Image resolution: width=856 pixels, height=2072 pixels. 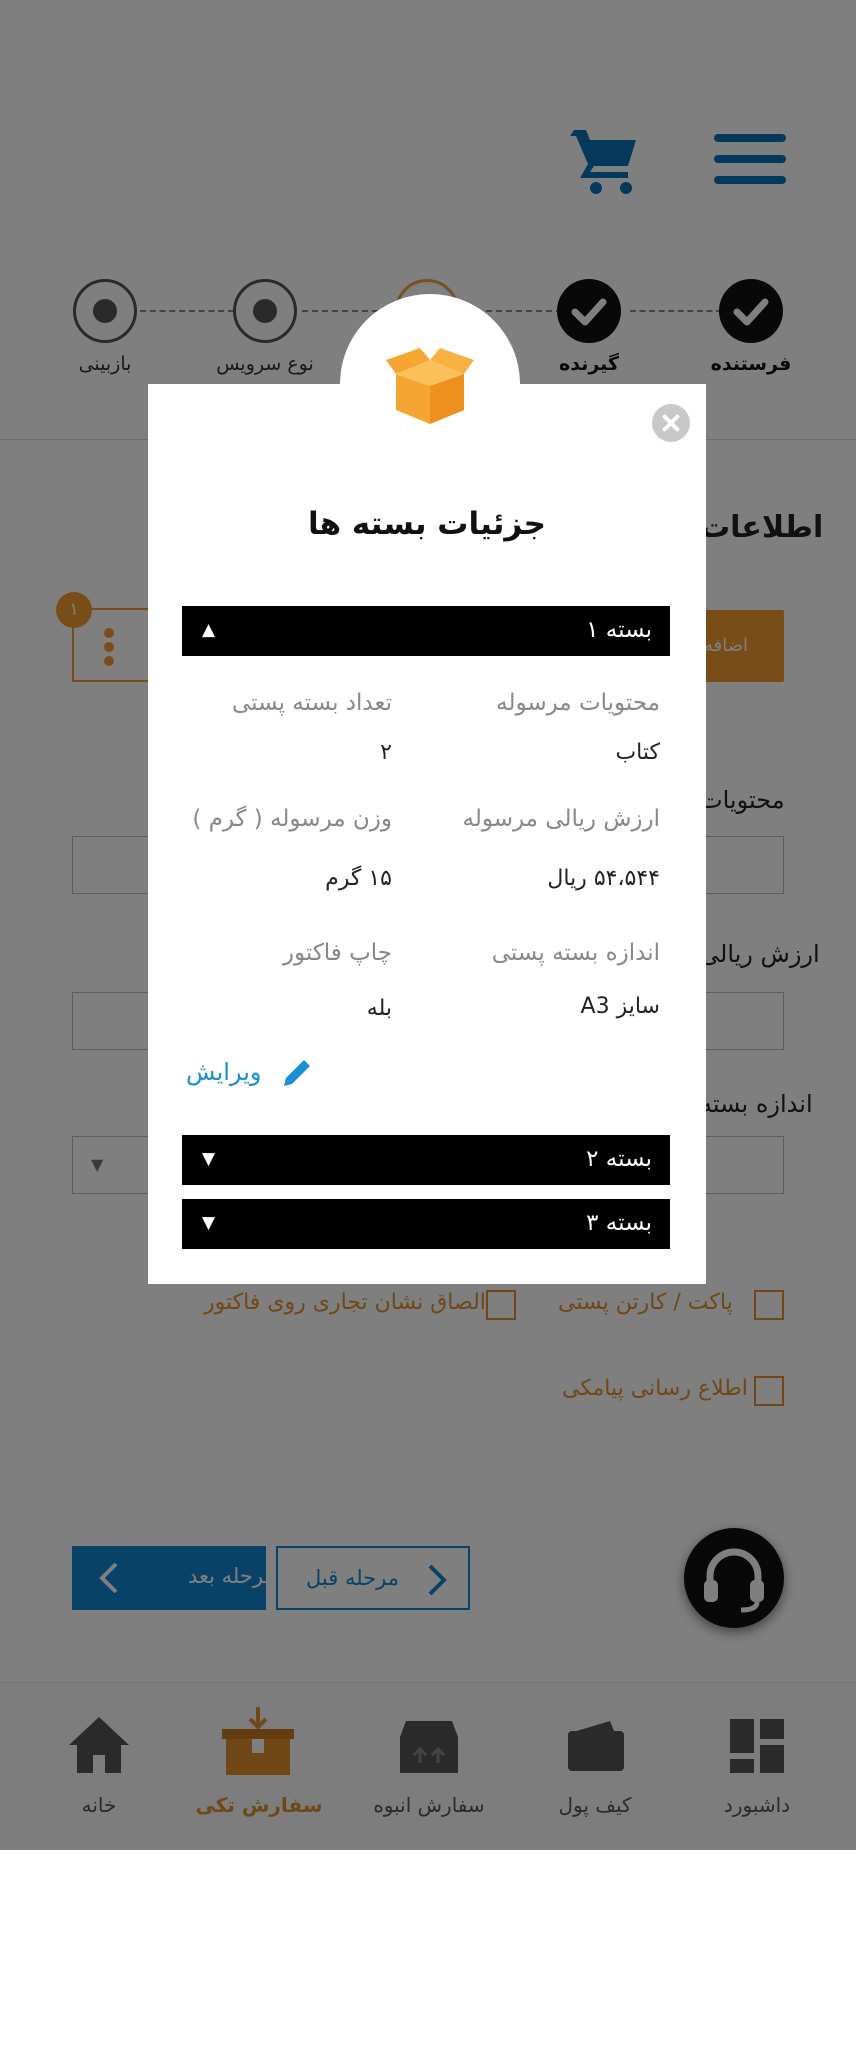 I want to click on contents-detail-value: کتاب, so click(x=637, y=752).